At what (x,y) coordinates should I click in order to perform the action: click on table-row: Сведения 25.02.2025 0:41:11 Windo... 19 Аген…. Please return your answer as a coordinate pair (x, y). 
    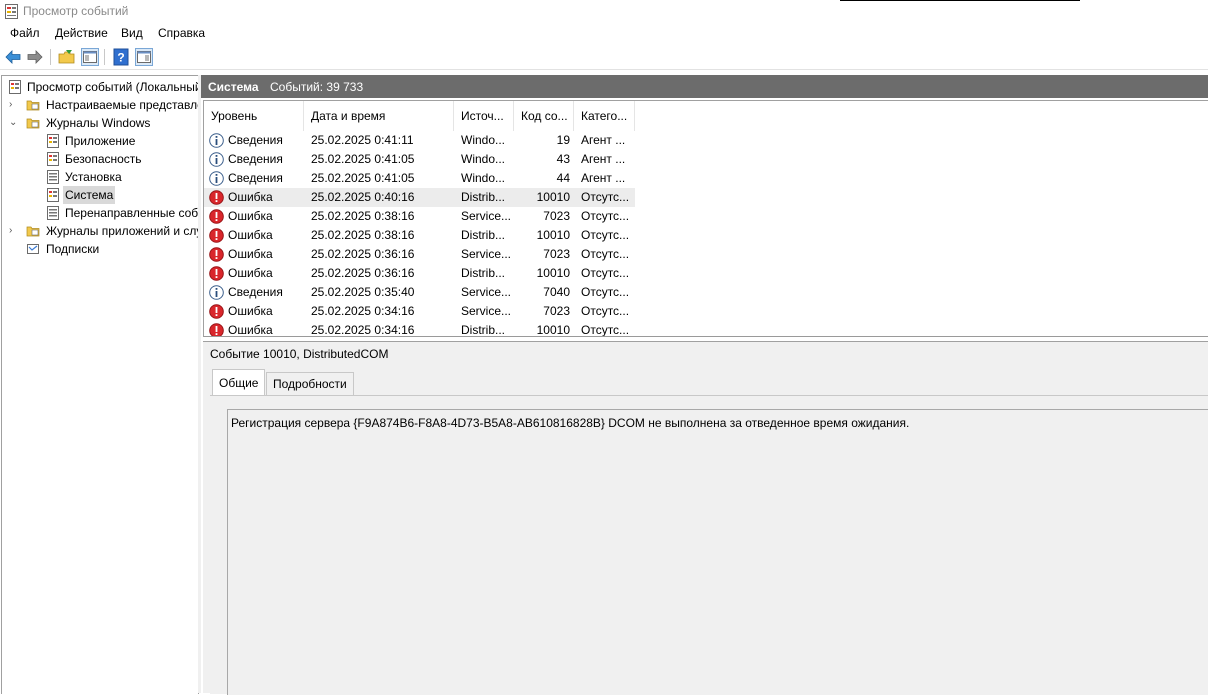
    Looking at the image, I should click on (419, 140).